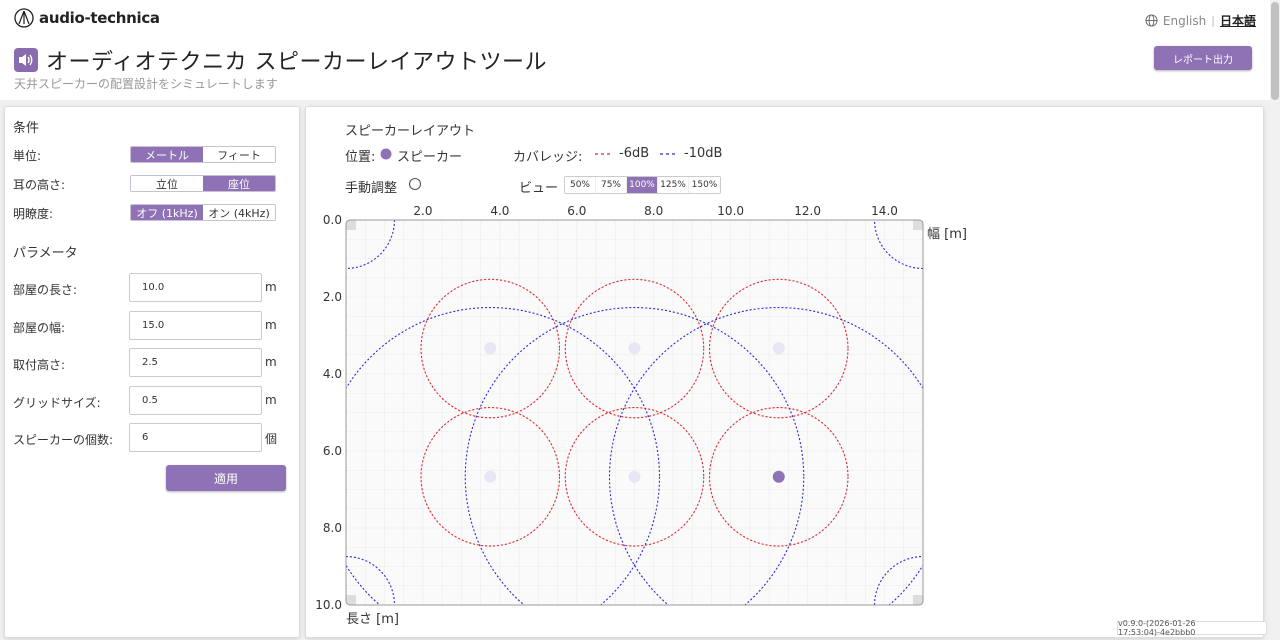 This screenshot has width=1280, height=640. I want to click on room-width-input: 15.0, so click(195, 325).